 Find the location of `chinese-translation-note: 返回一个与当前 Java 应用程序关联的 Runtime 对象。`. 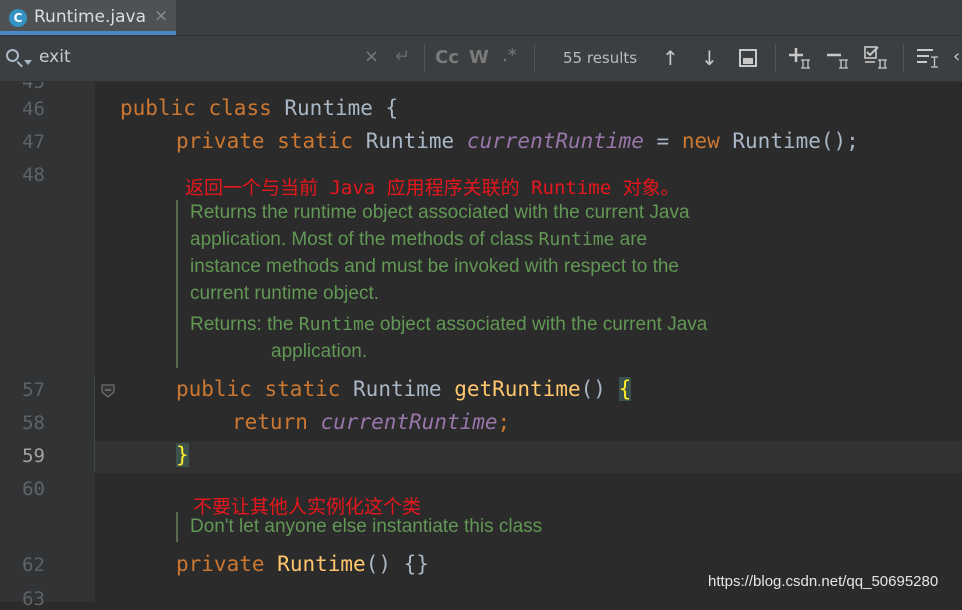

chinese-translation-note: 返回一个与当前 Java 应用程序关联的 Runtime 对象。 is located at coordinates (432, 188).